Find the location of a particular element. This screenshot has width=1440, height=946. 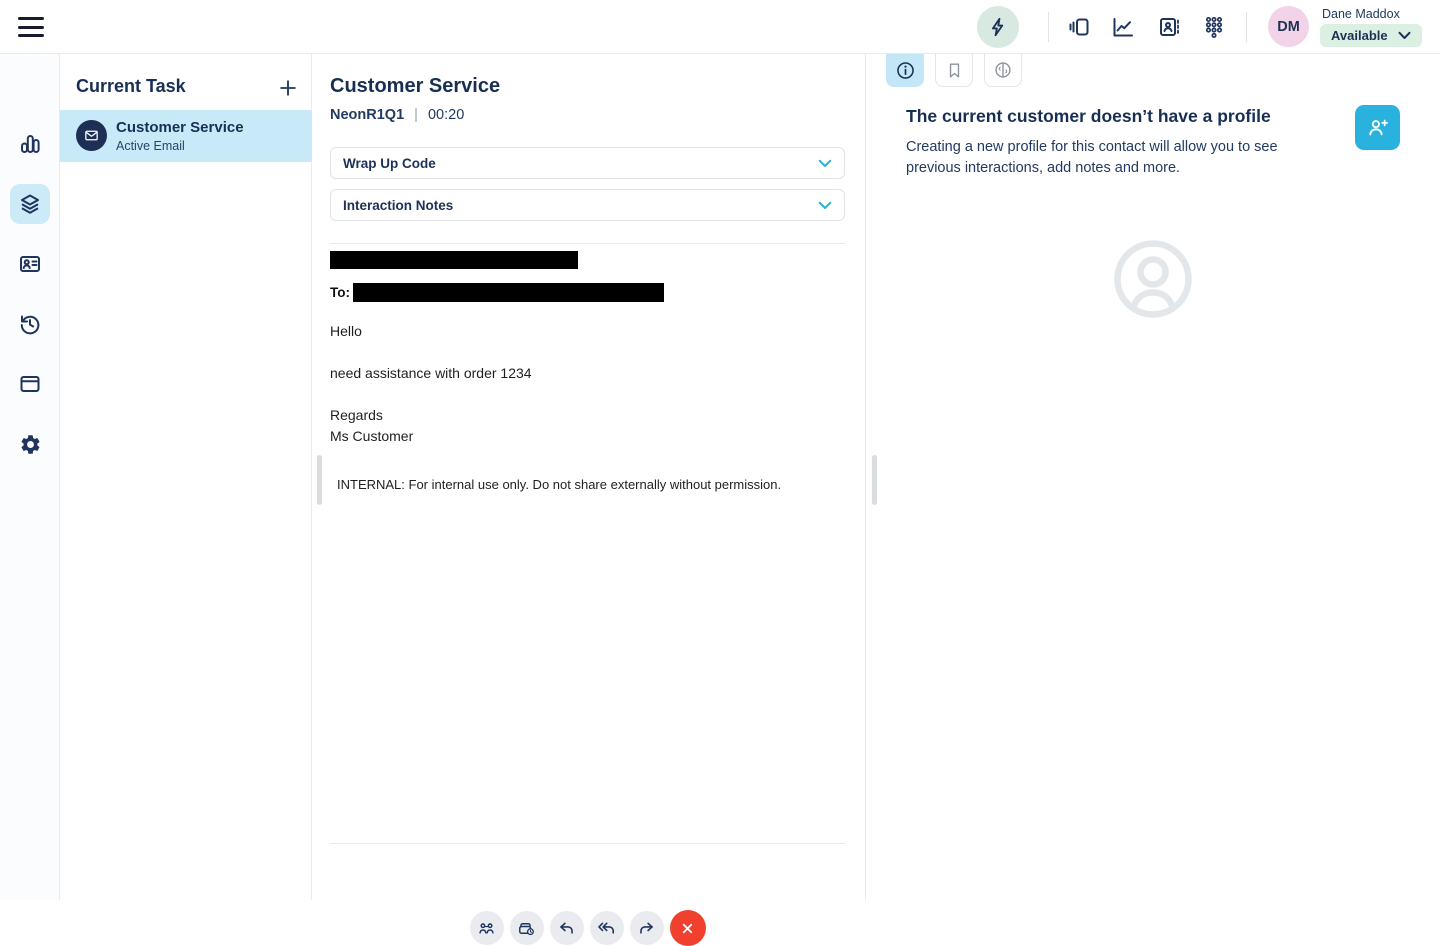

history-icon is located at coordinates (30, 324).